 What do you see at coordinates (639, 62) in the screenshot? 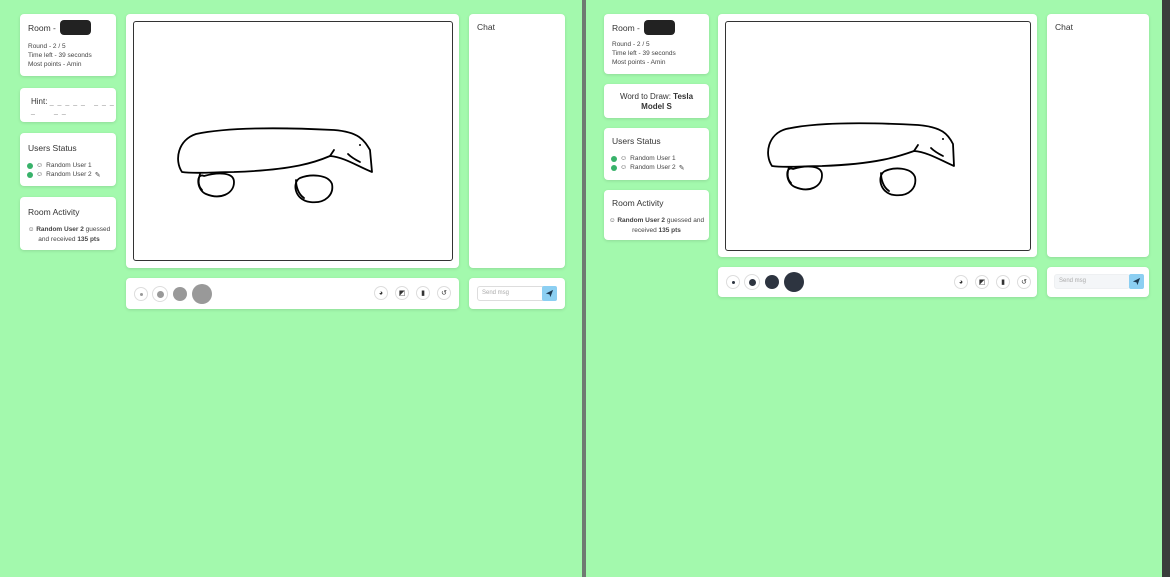
I see `most-points-text: Most points - Amin` at bounding box center [639, 62].